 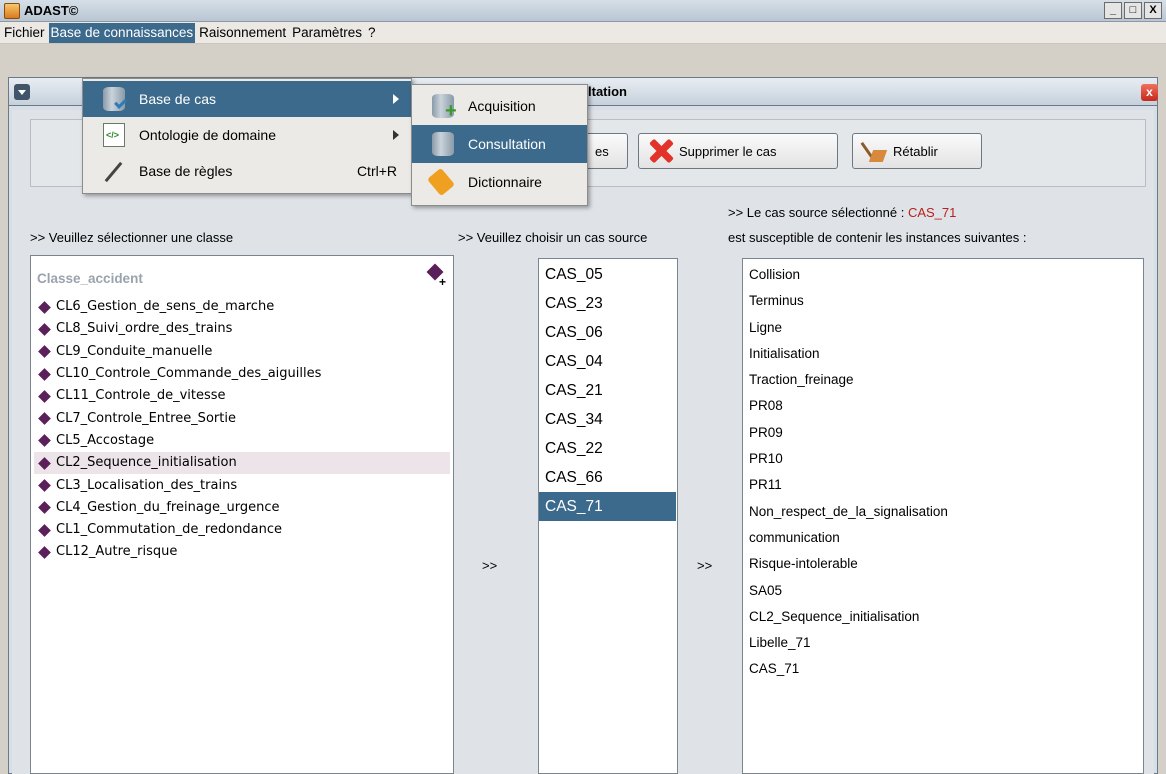 I want to click on selected-case-label: >> Le cas source sélectionné : CAS_71, so click(x=842, y=212).